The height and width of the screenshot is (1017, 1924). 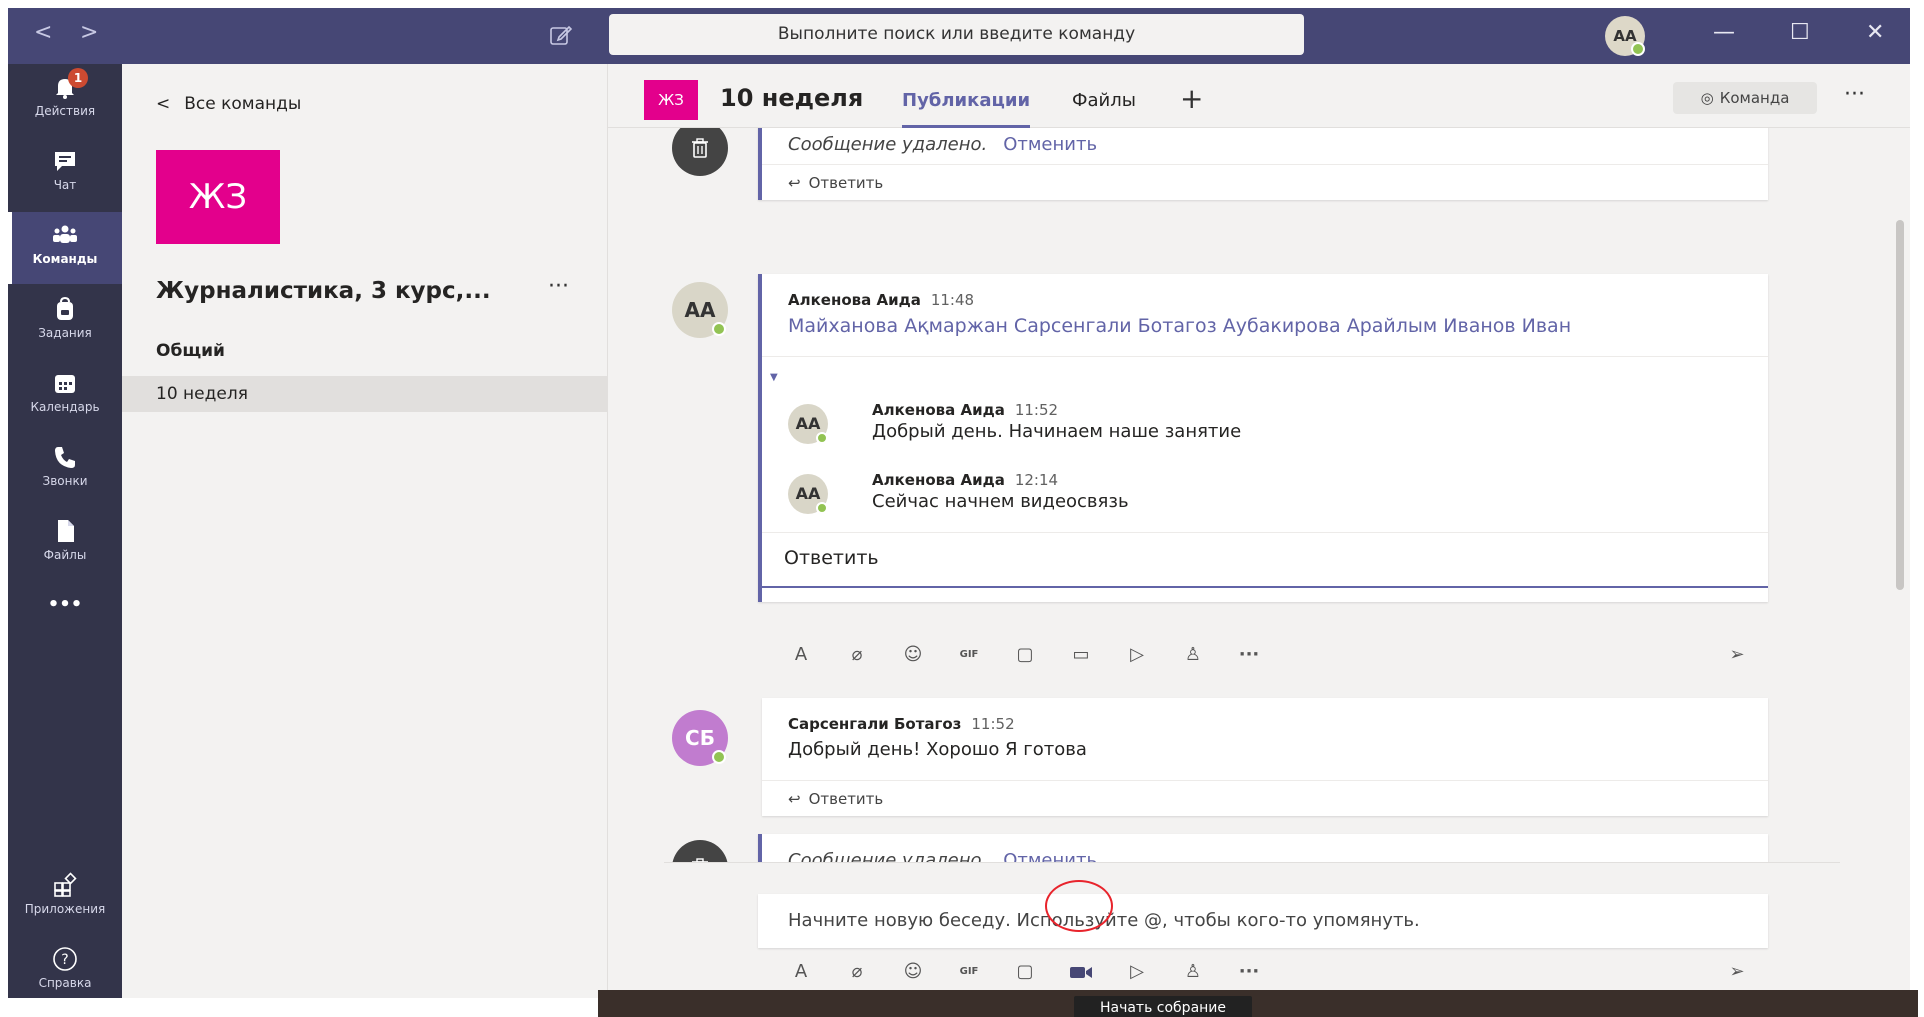 I want to click on collapse-all-link: ▼, so click(x=1265, y=374).